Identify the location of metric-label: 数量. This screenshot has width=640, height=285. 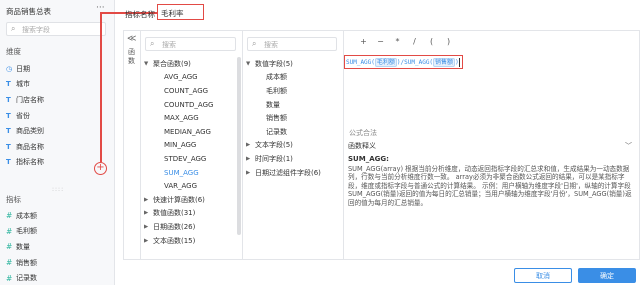
(23, 246).